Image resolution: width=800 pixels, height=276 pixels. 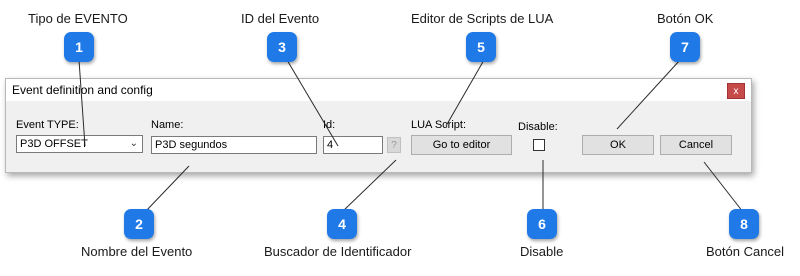 I want to click on name-input: P3D segundos, so click(x=234, y=145).